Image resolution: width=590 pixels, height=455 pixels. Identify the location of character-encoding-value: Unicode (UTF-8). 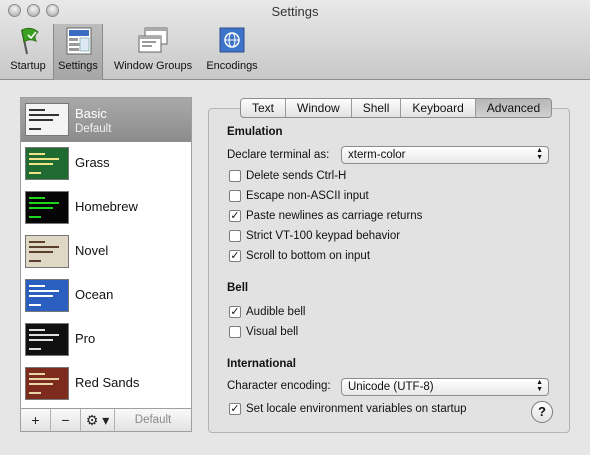
(391, 387).